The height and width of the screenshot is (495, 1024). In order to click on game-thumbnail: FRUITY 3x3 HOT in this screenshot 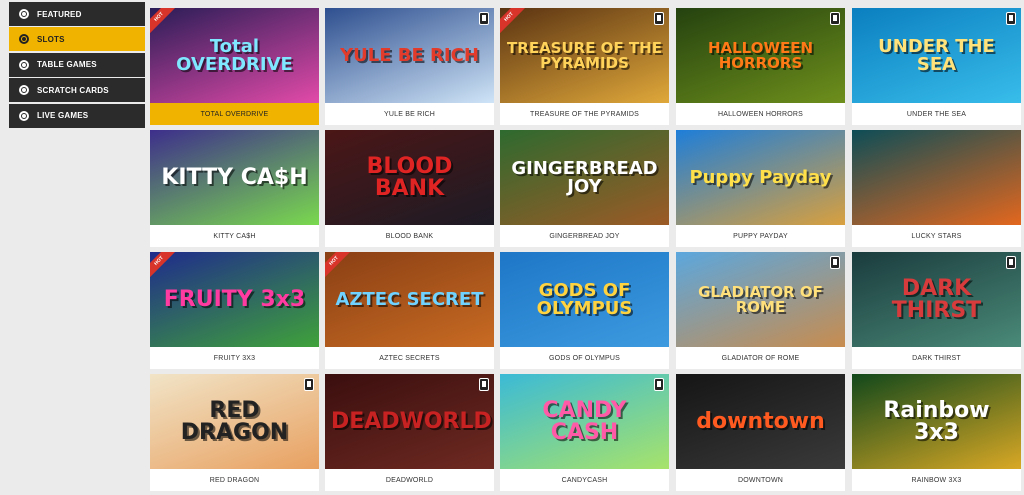, I will do `click(234, 299)`.